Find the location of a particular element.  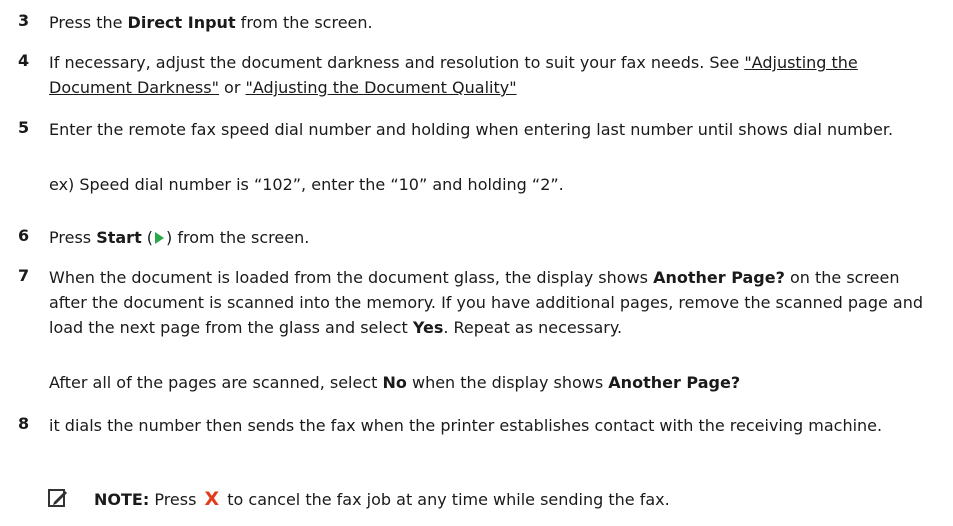

step-number: 7 is located at coordinates (24, 275).